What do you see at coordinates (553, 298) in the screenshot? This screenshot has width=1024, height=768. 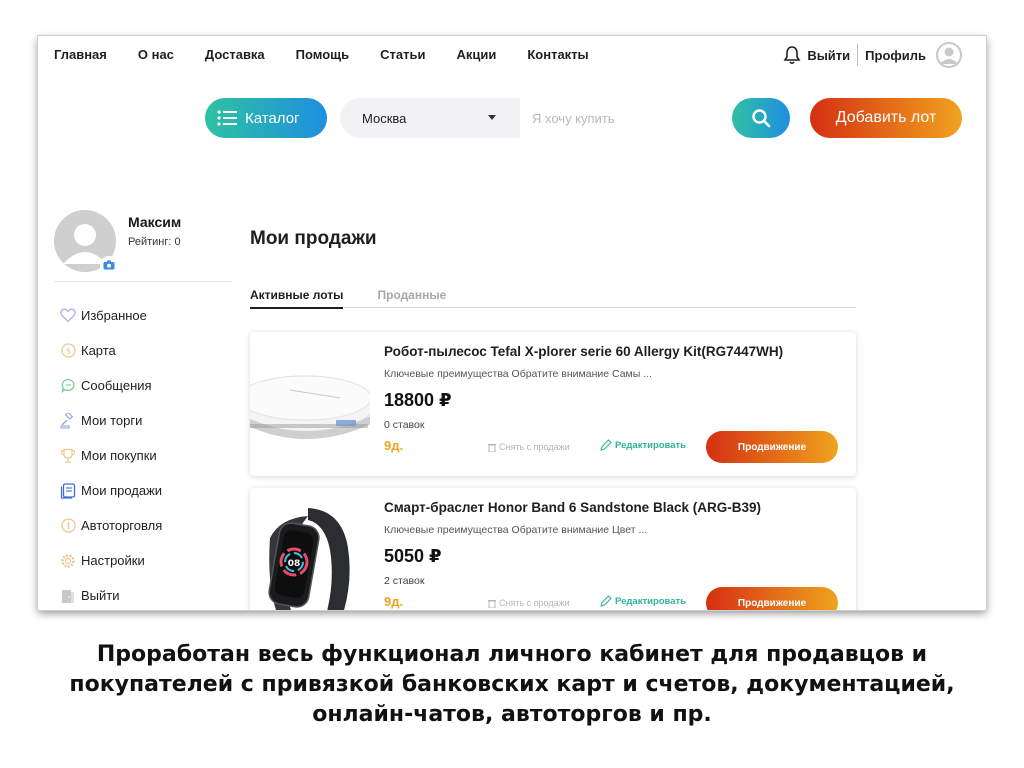 I see `tabs: Активные лоты Проданные` at bounding box center [553, 298].